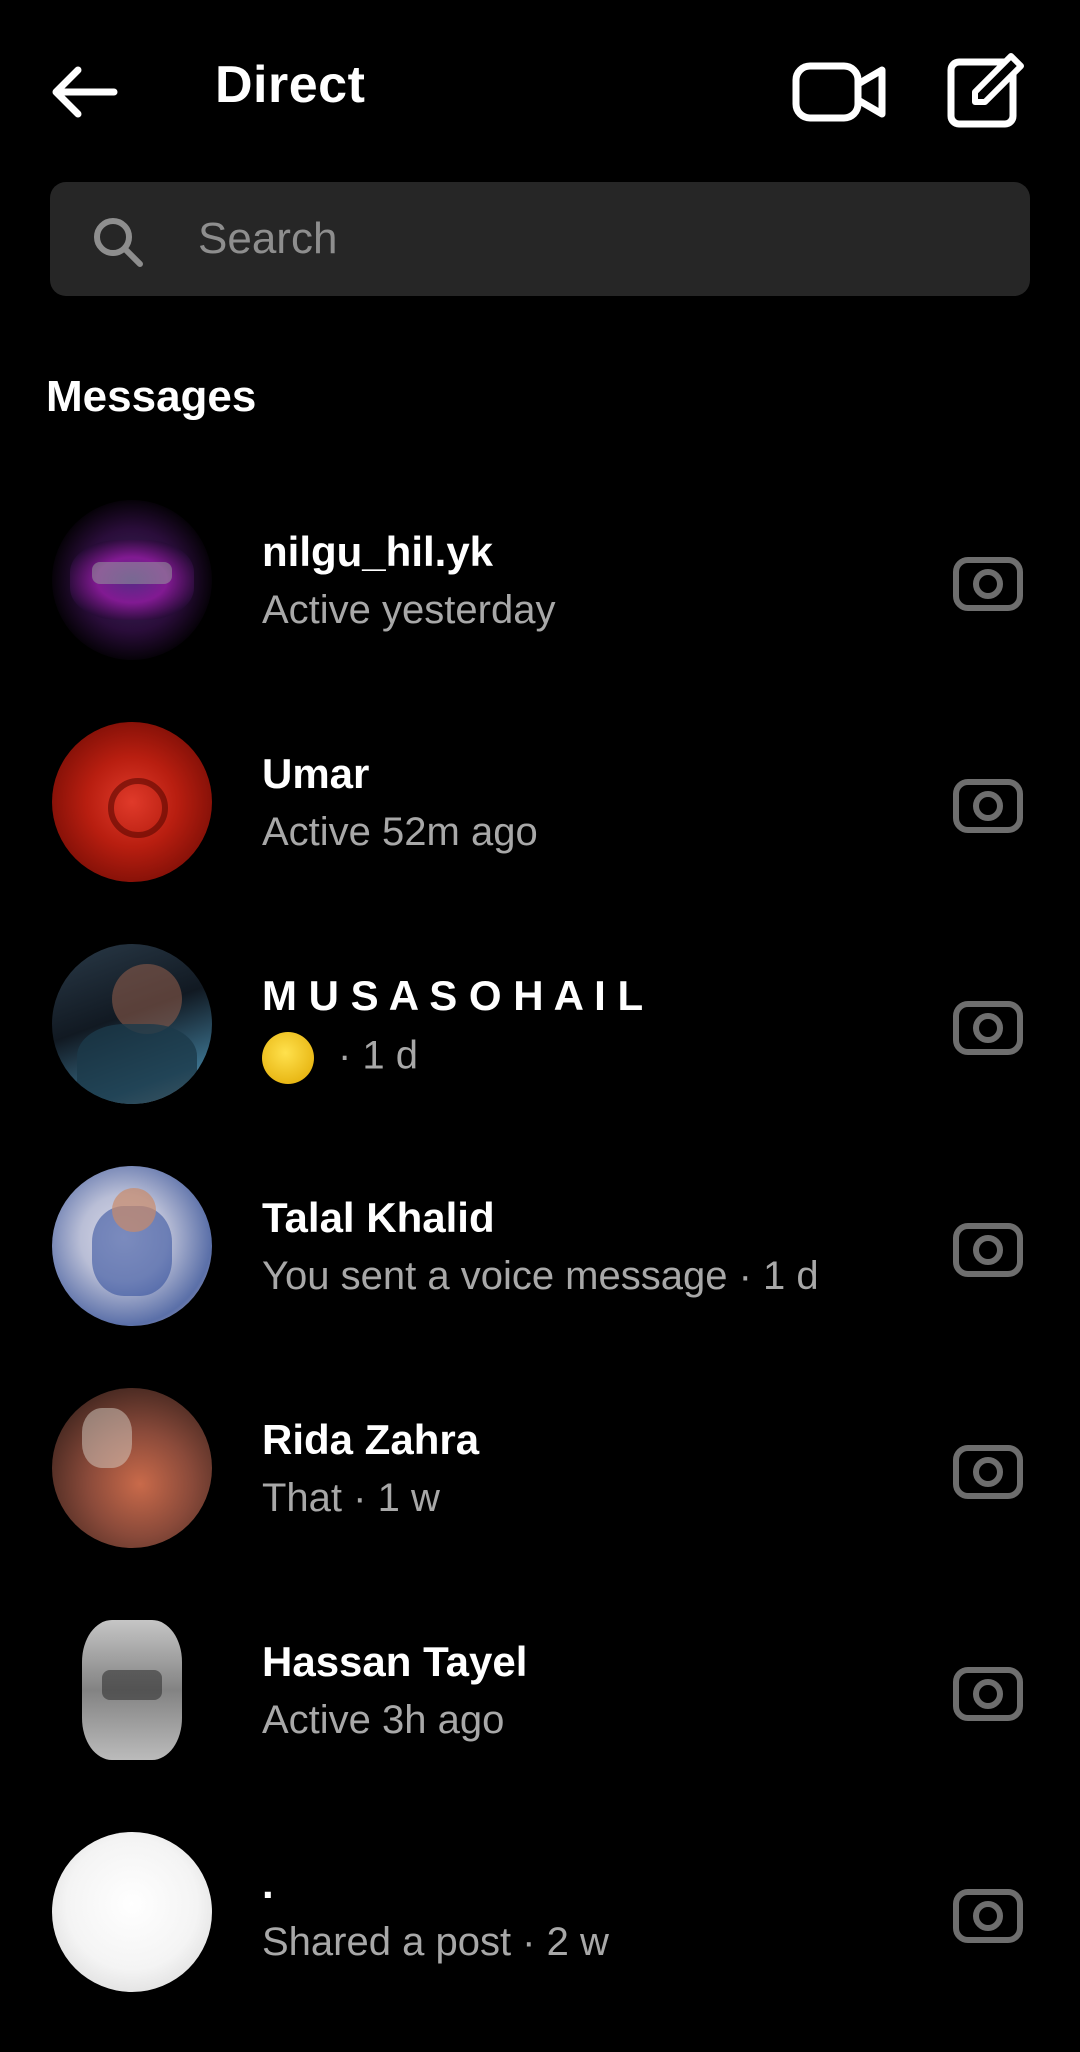 This screenshot has width=1080, height=2052. What do you see at coordinates (540, 1024) in the screenshot?
I see `conversation-row: M U S A S O H A I L · 1 d` at bounding box center [540, 1024].